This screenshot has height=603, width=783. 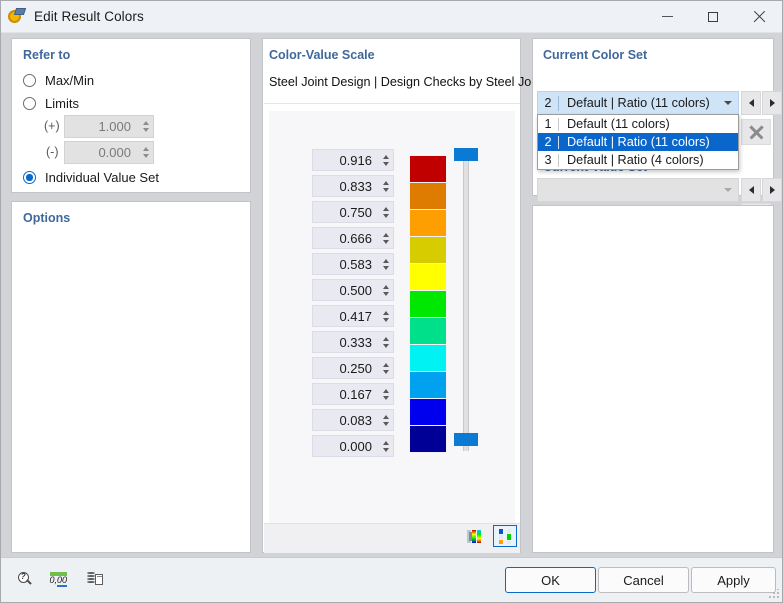 I want to click on upper-limit-handle, so click(x=466, y=154).